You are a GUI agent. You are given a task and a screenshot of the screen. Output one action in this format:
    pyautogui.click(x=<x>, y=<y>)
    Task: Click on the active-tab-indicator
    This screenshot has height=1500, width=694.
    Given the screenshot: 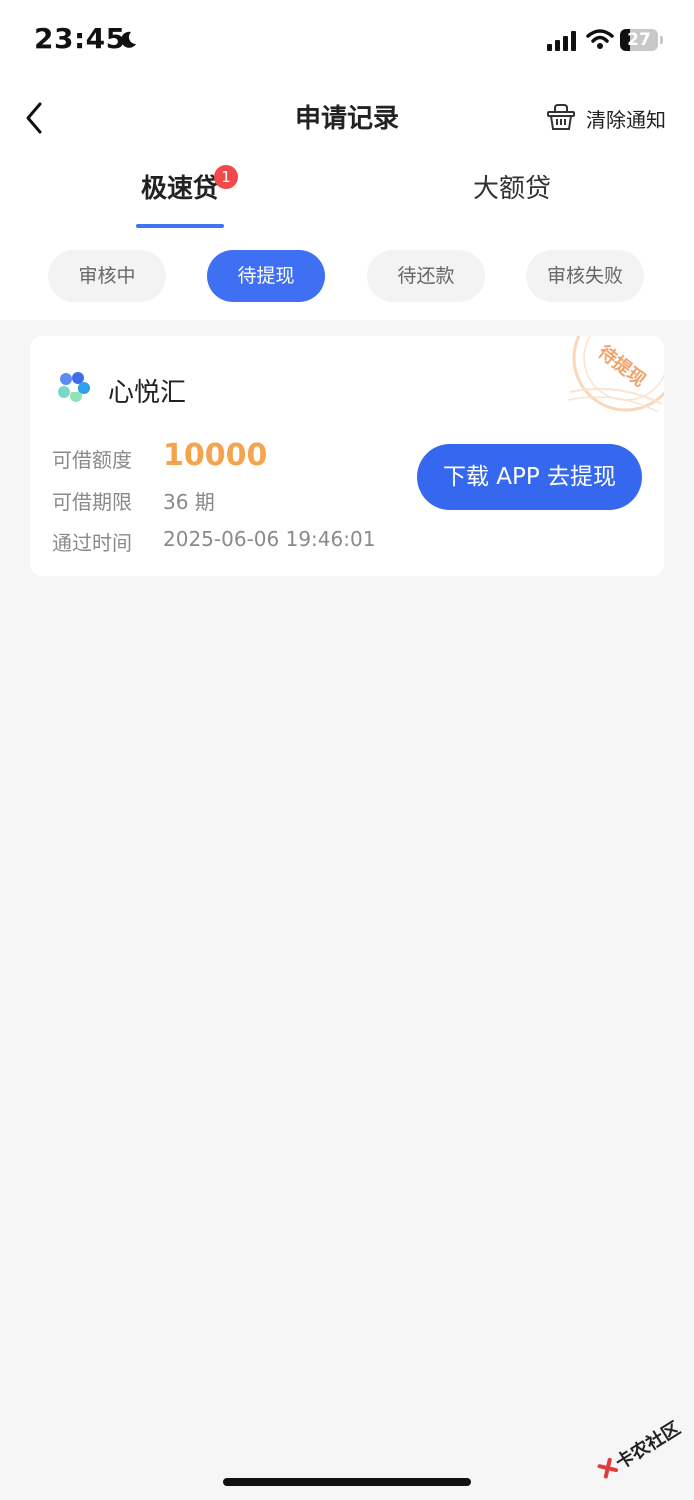 What is the action you would take?
    pyautogui.click(x=180, y=226)
    